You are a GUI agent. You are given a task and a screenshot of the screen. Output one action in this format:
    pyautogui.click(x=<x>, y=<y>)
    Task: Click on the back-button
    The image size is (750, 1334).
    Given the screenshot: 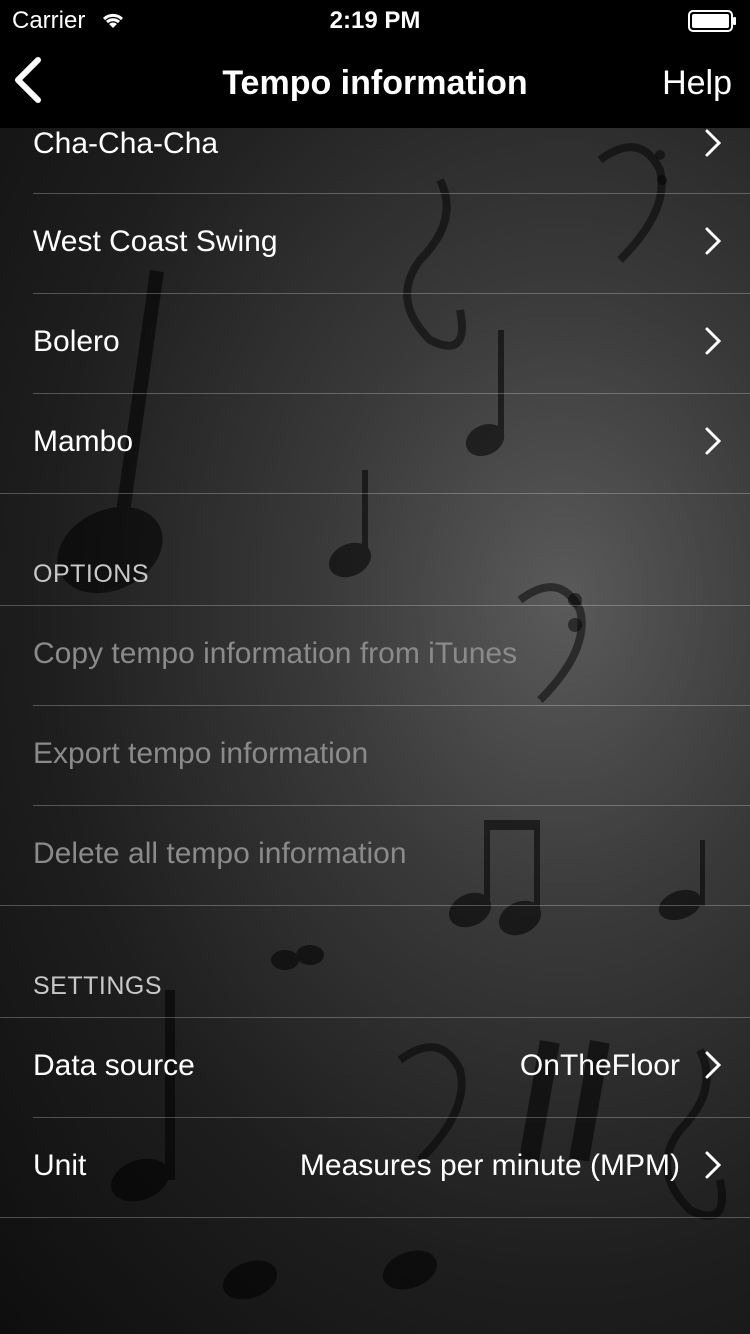 What is the action you would take?
    pyautogui.click(x=35, y=84)
    